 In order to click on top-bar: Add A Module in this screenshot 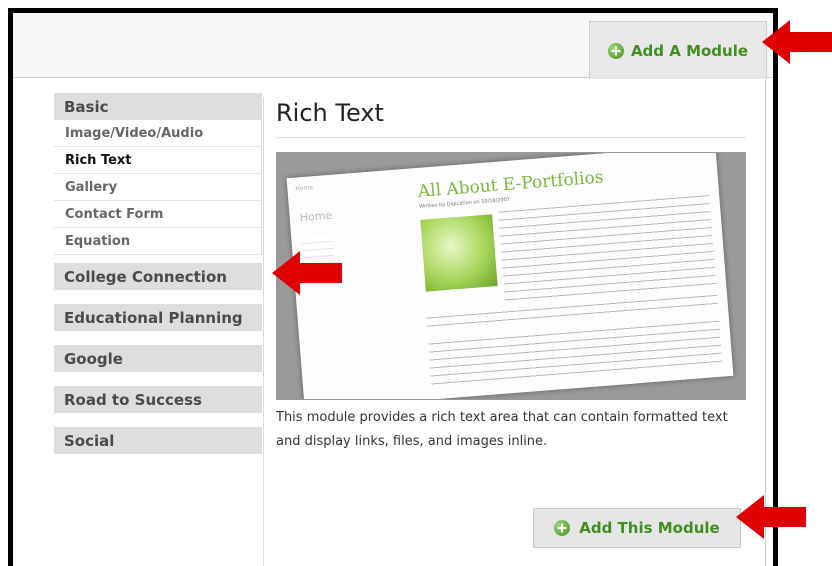, I will do `click(393, 46)`.